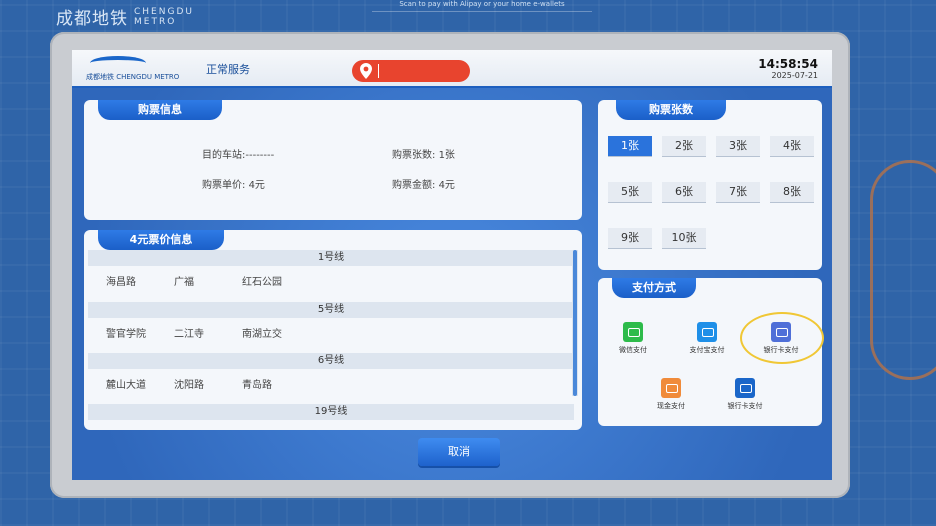 This screenshot has width=936, height=526. I want to click on station-list: 麓山大道 沈阳路 青岛路, so click(208, 383).